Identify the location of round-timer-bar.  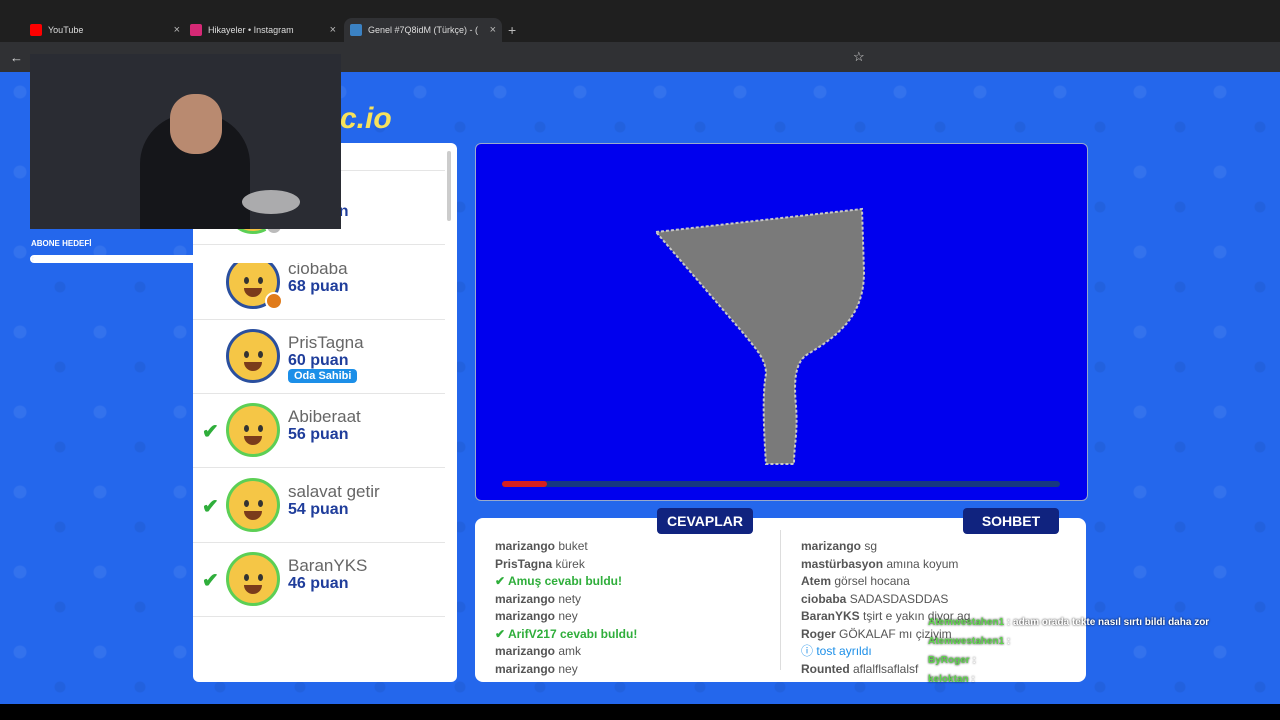
(781, 484).